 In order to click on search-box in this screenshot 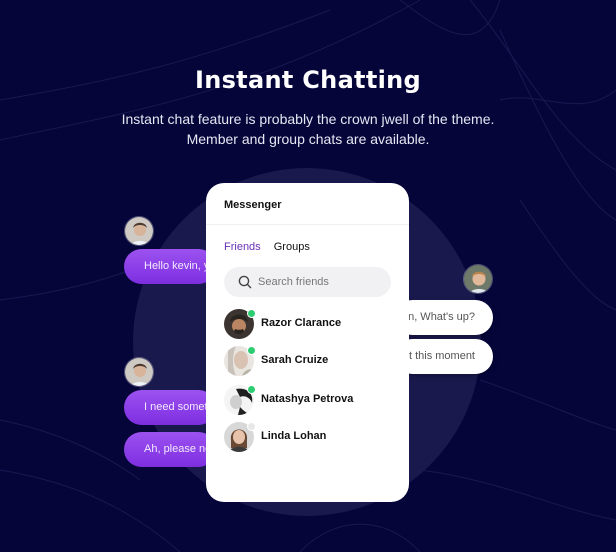, I will do `click(307, 282)`.